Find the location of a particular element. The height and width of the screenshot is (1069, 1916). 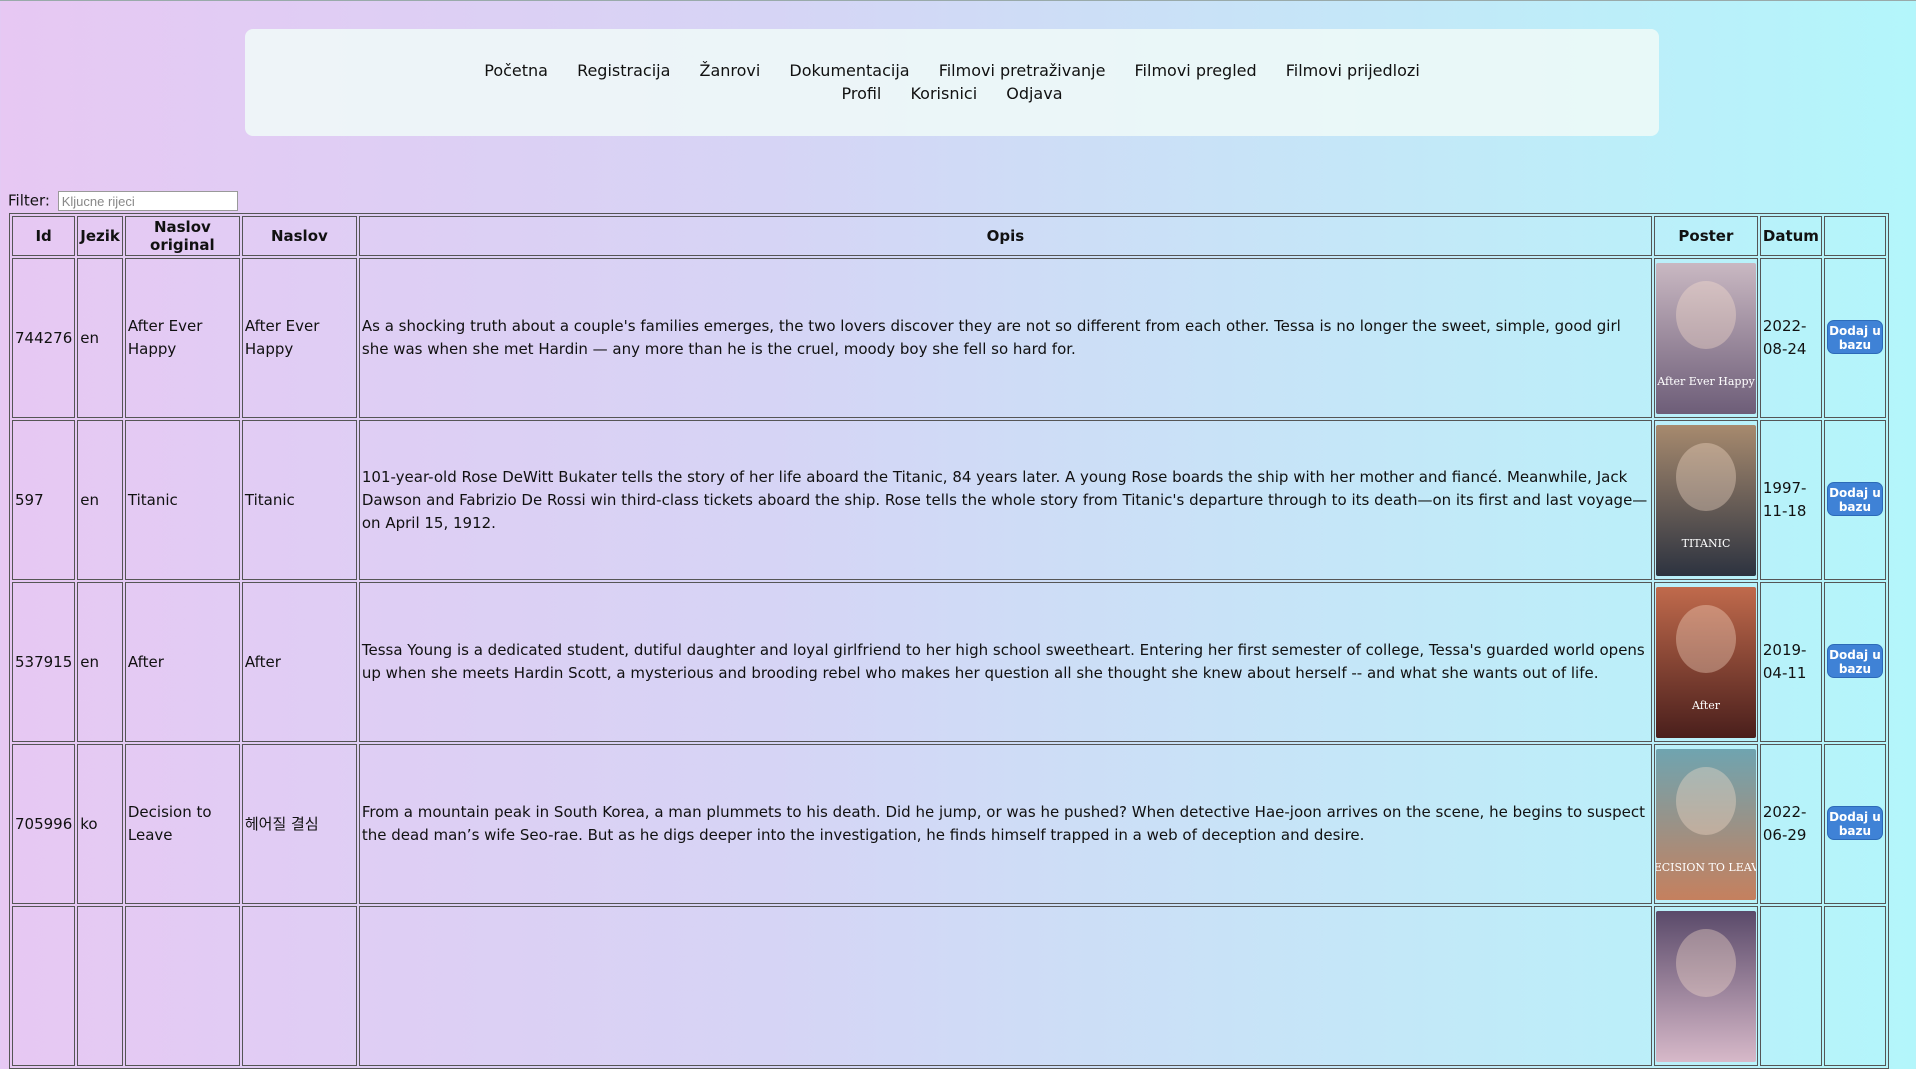

poster-image: After Ever Happy is located at coordinates (1705, 338).